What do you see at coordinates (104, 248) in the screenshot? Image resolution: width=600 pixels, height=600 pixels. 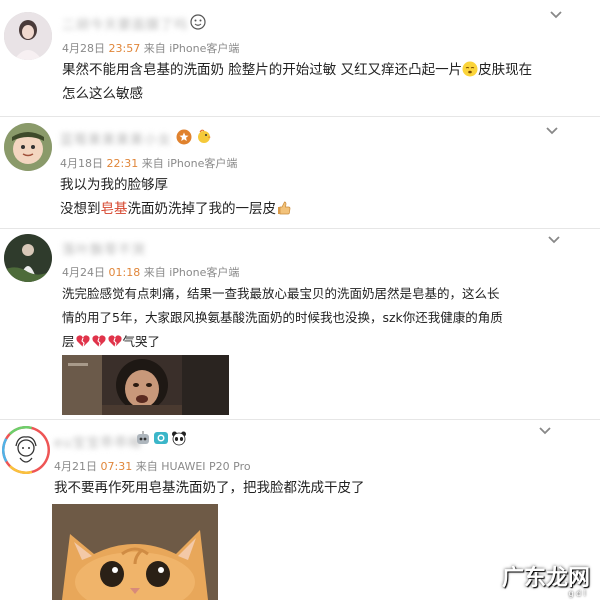 I see `username: 落叶飘零不哭` at bounding box center [104, 248].